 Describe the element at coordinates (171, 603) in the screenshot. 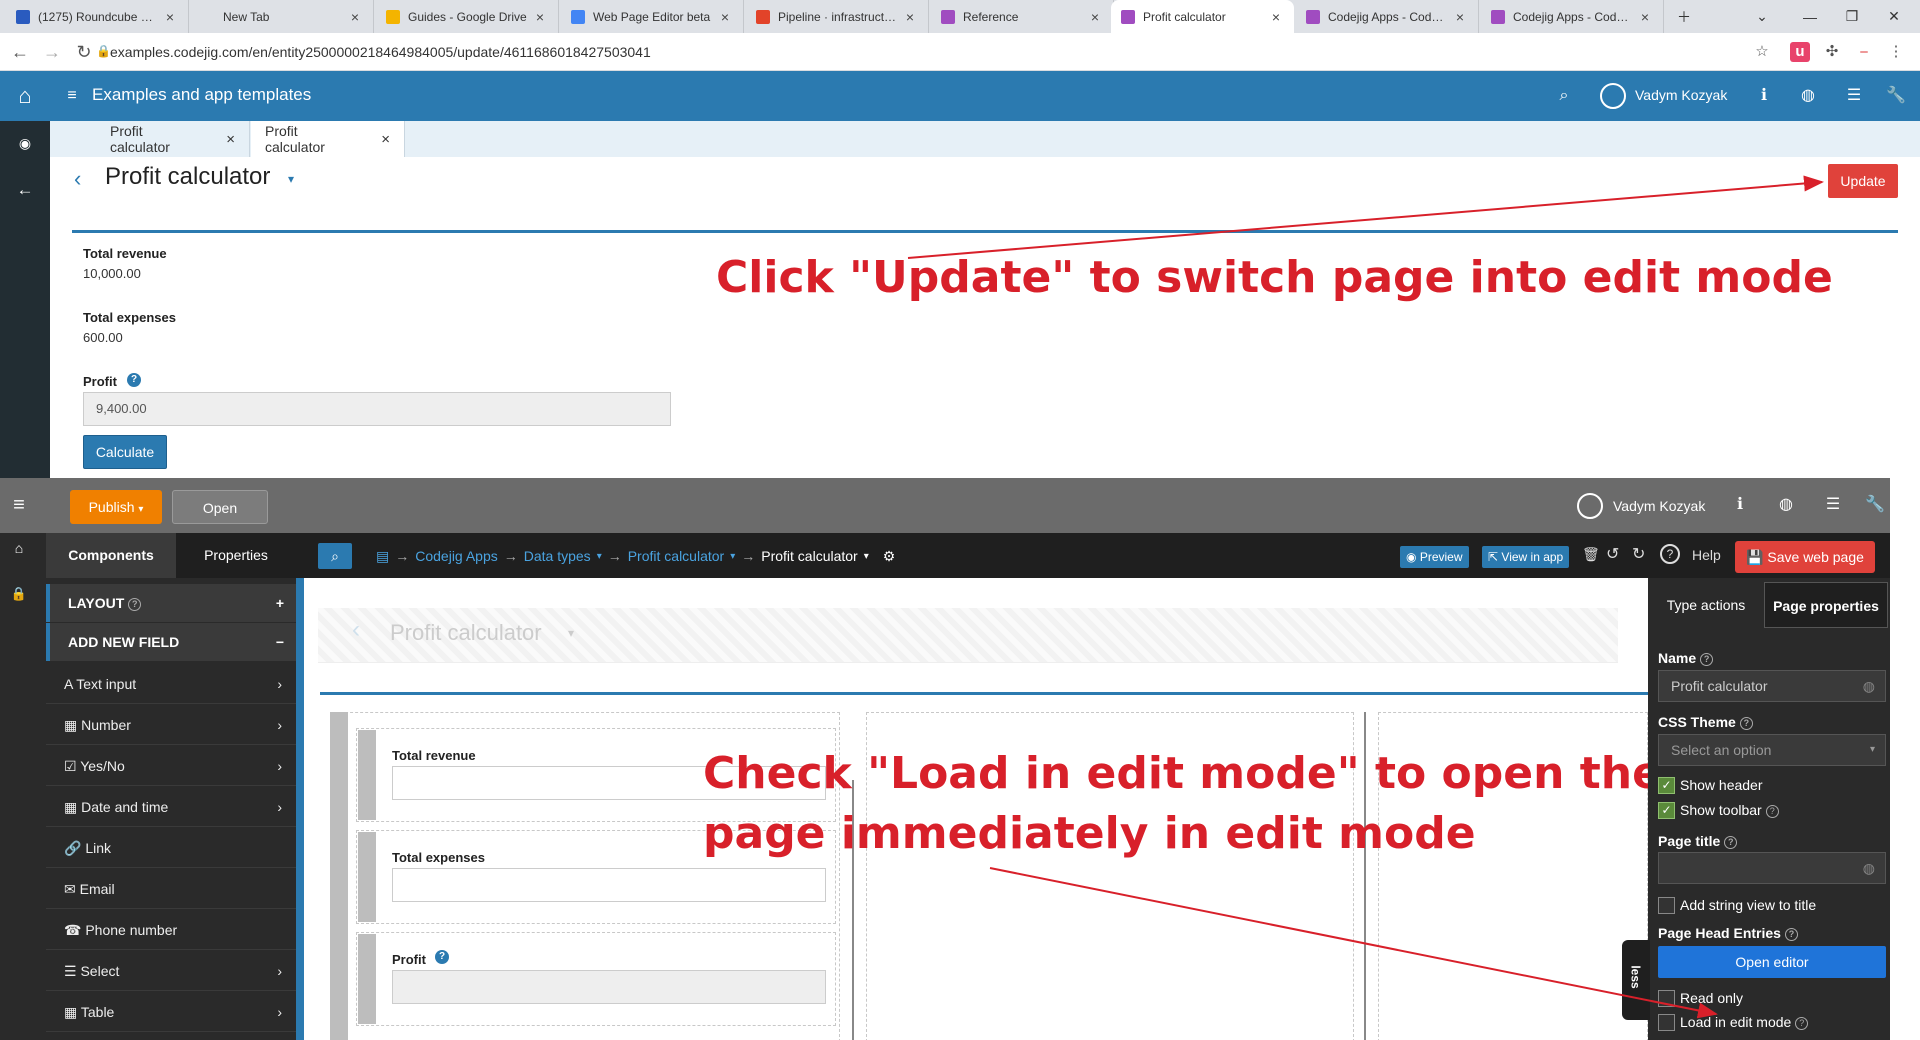

I see `section-layout: LAYOUT? +` at that location.